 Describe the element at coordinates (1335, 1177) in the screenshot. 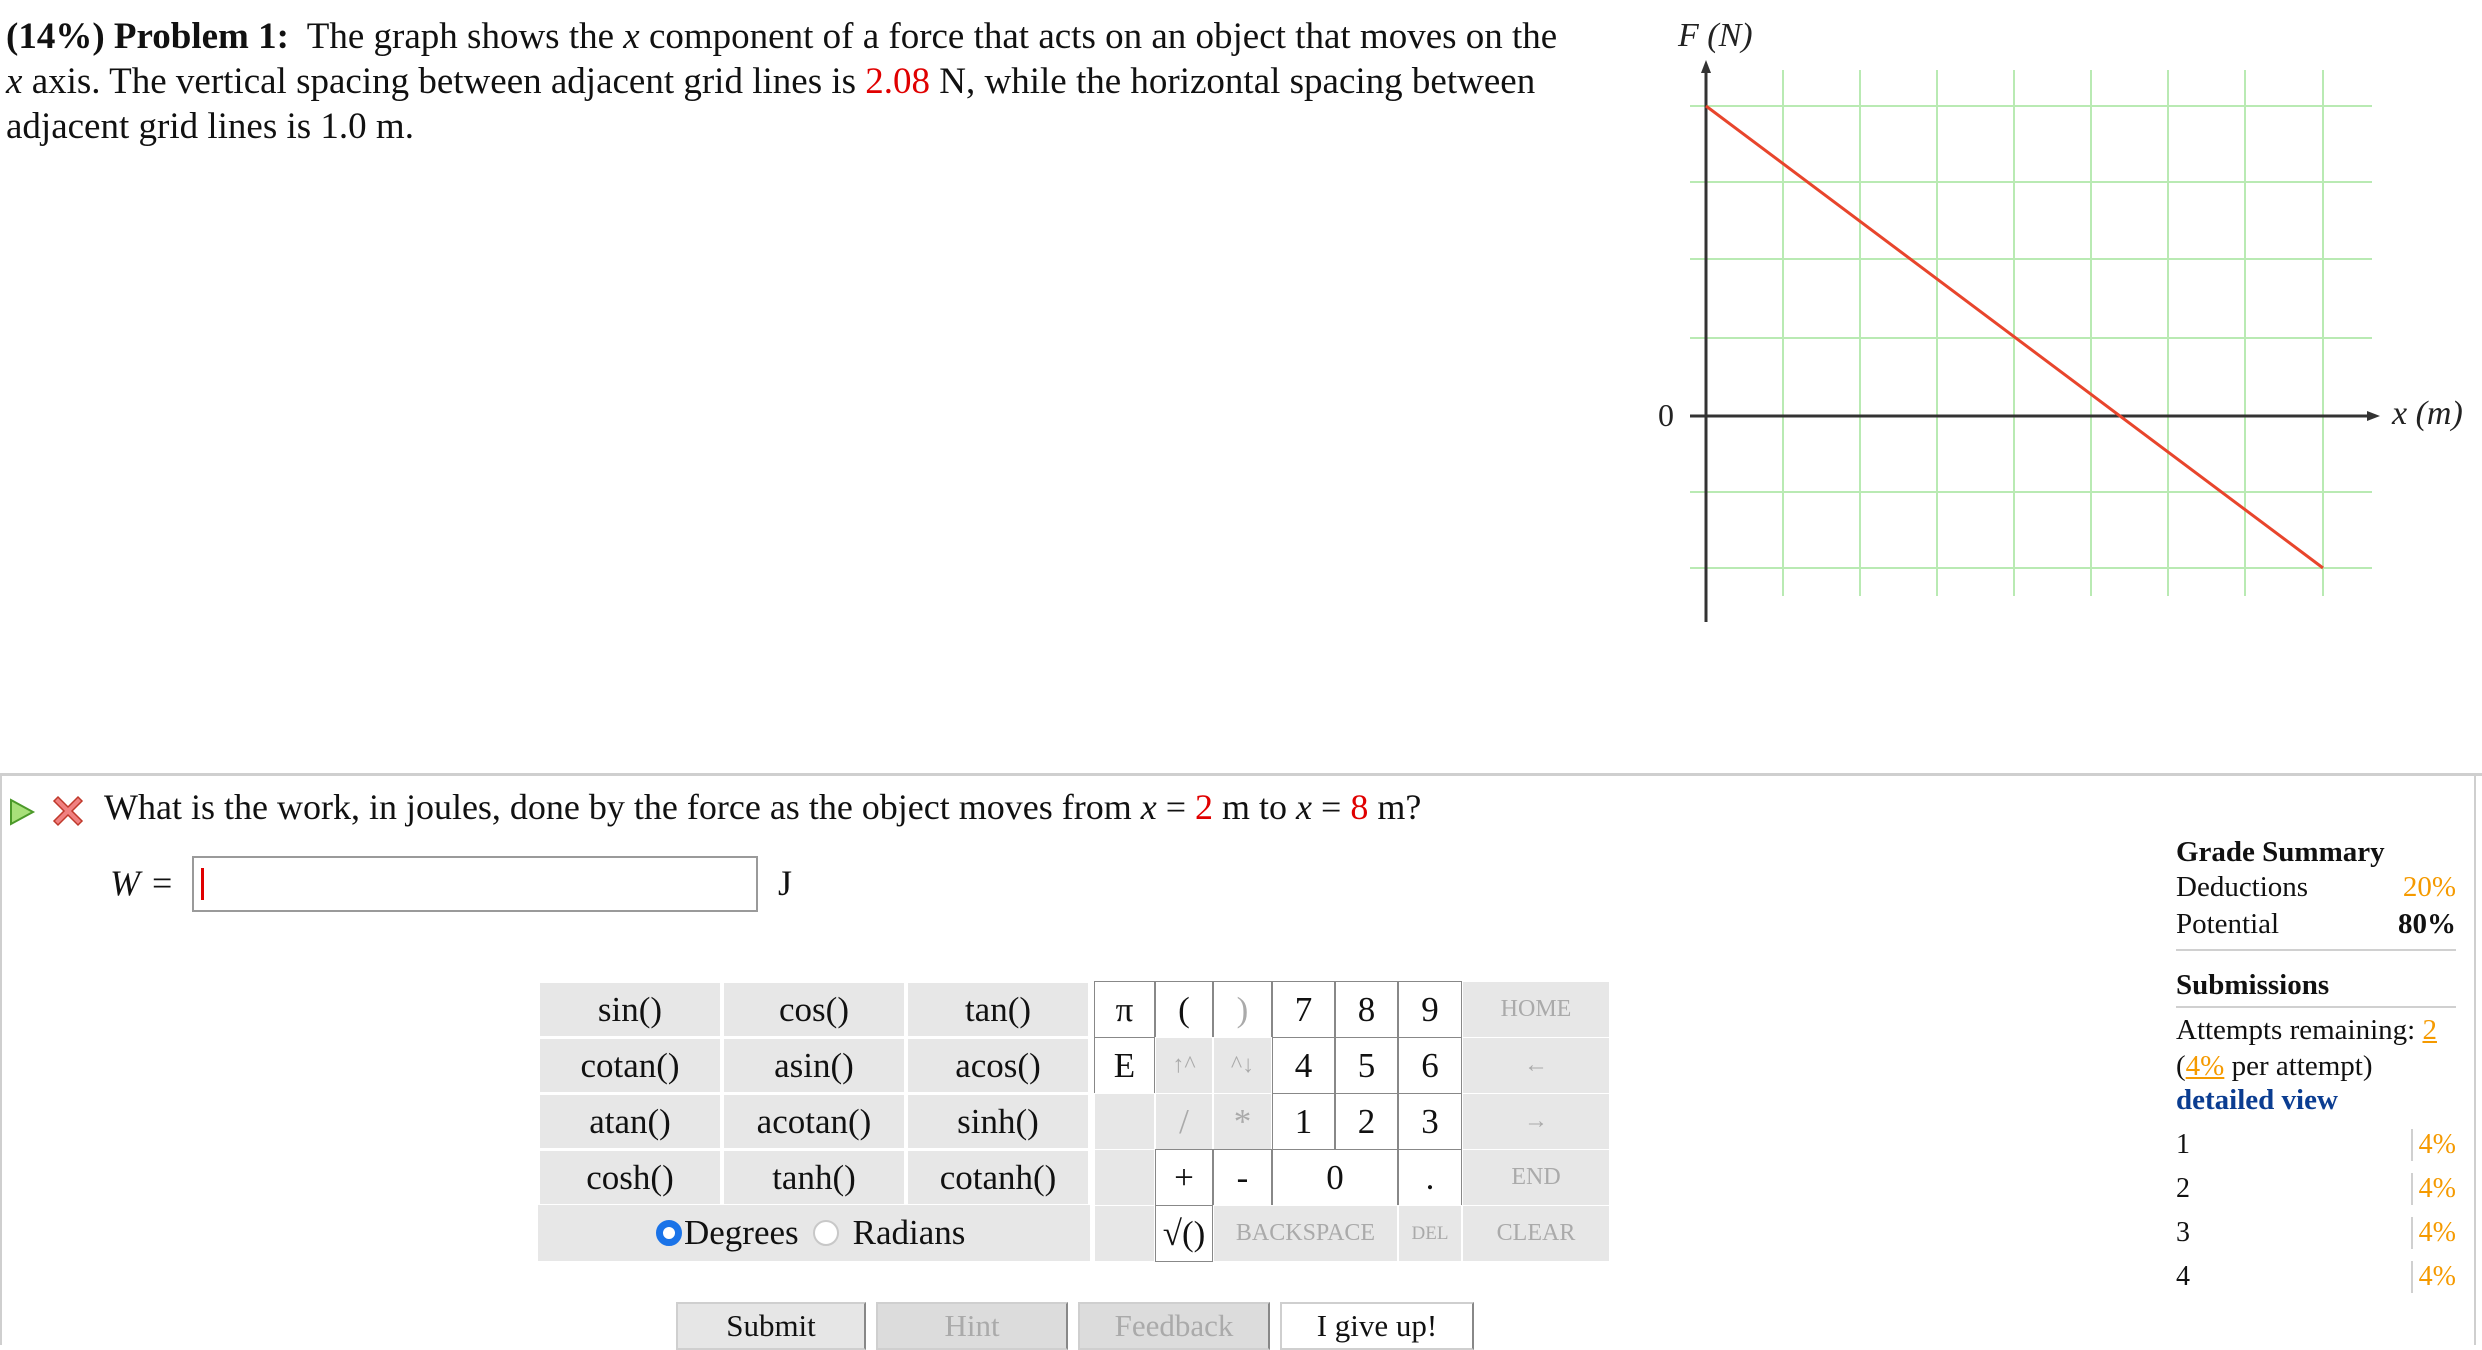

I see `key-0: 0` at that location.